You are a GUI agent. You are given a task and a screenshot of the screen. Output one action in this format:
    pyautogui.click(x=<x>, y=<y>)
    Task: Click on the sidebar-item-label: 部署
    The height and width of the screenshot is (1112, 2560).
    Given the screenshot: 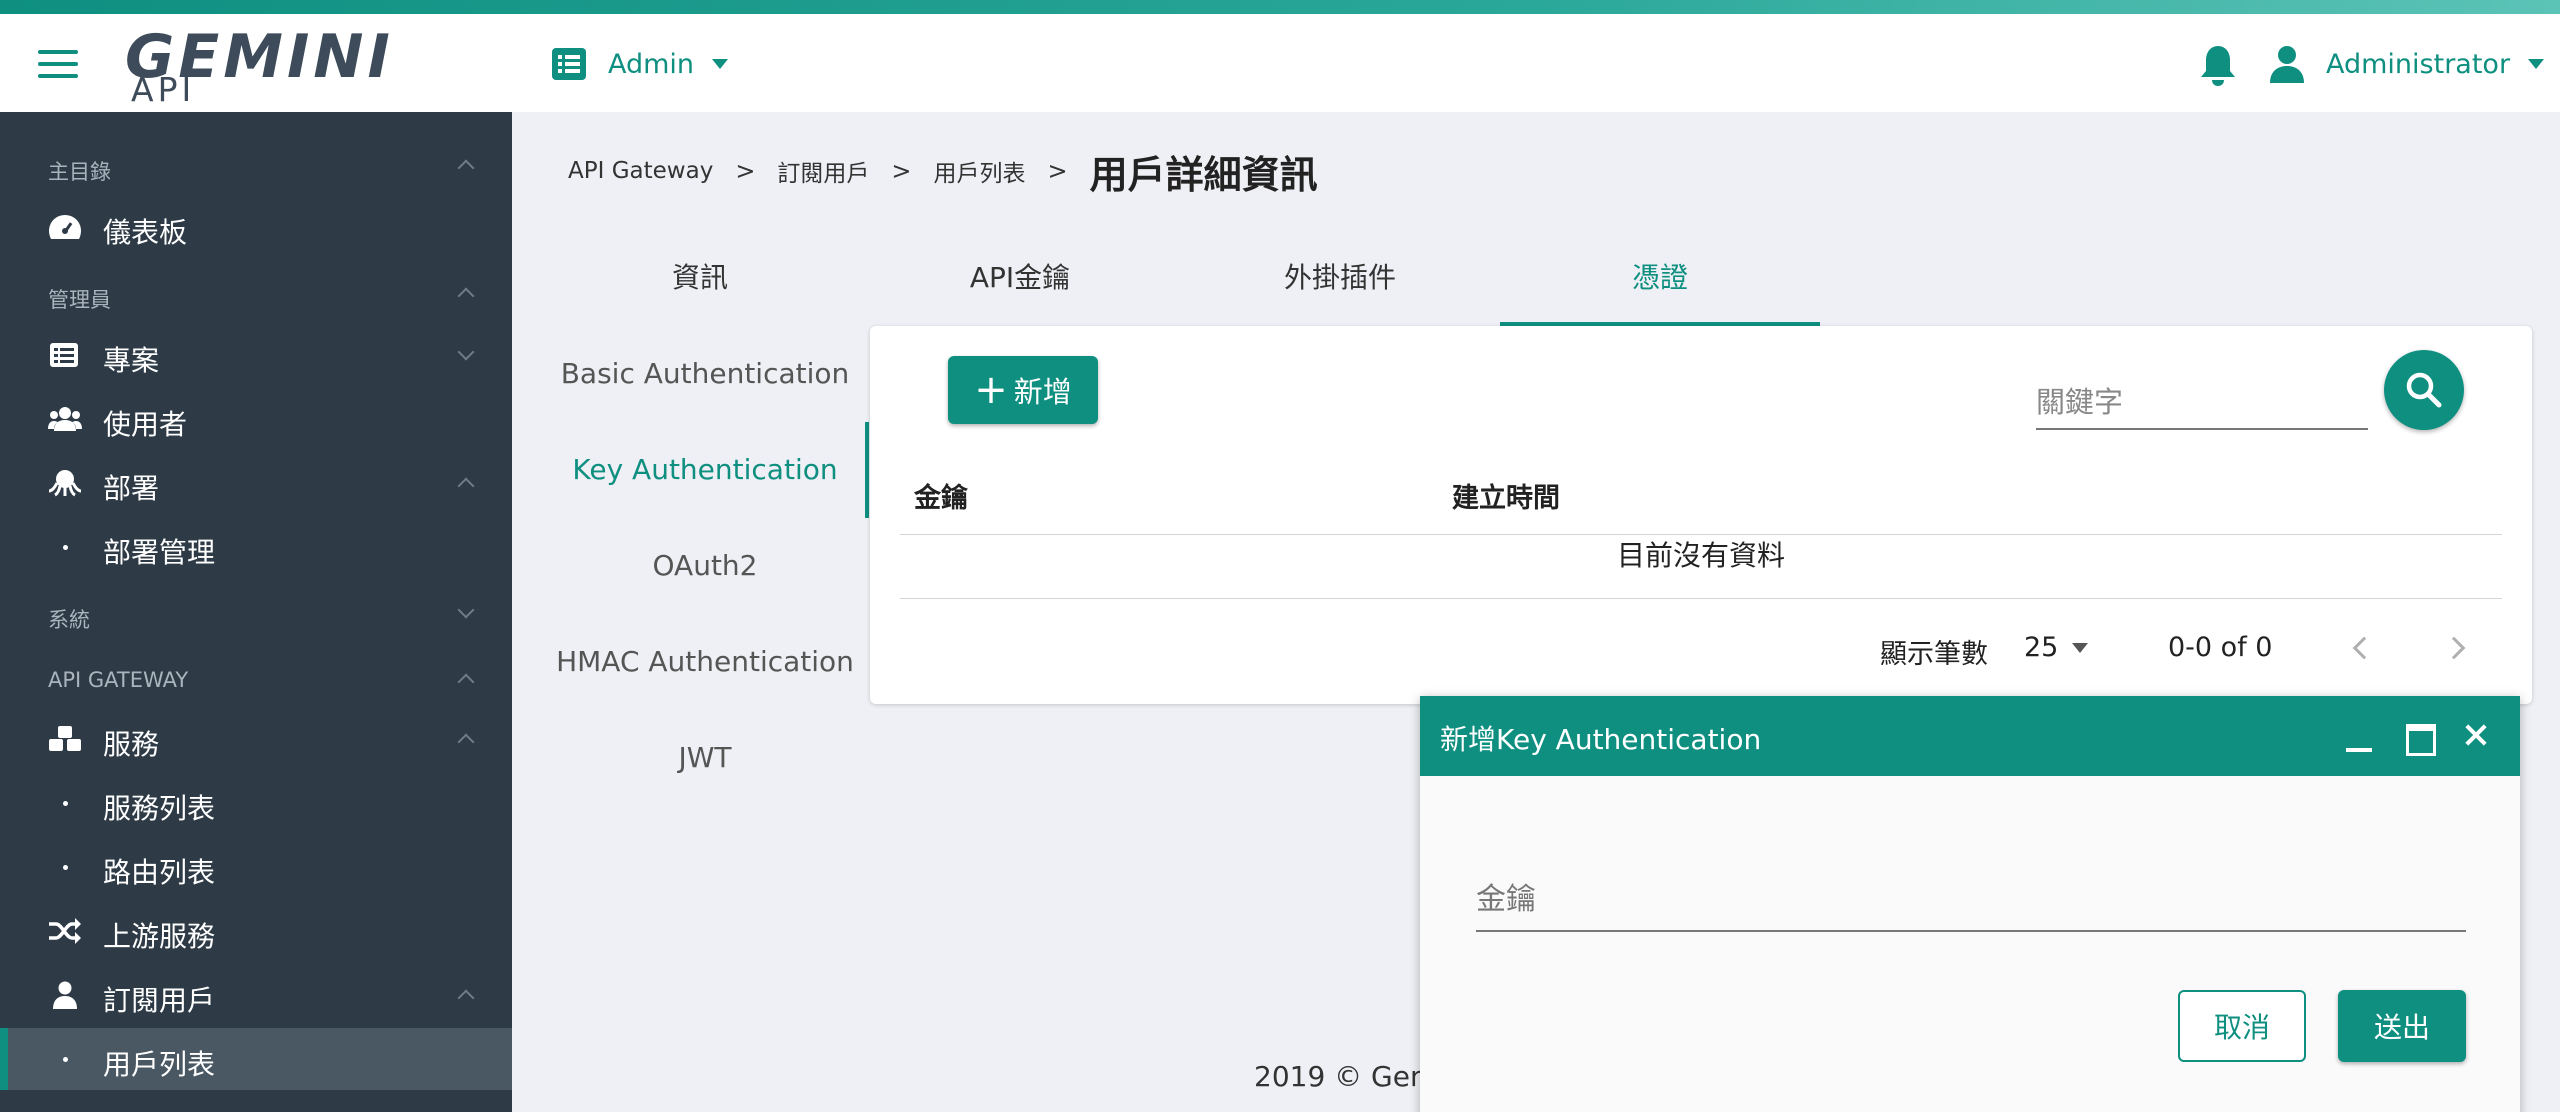 What is the action you would take?
    pyautogui.click(x=131, y=488)
    